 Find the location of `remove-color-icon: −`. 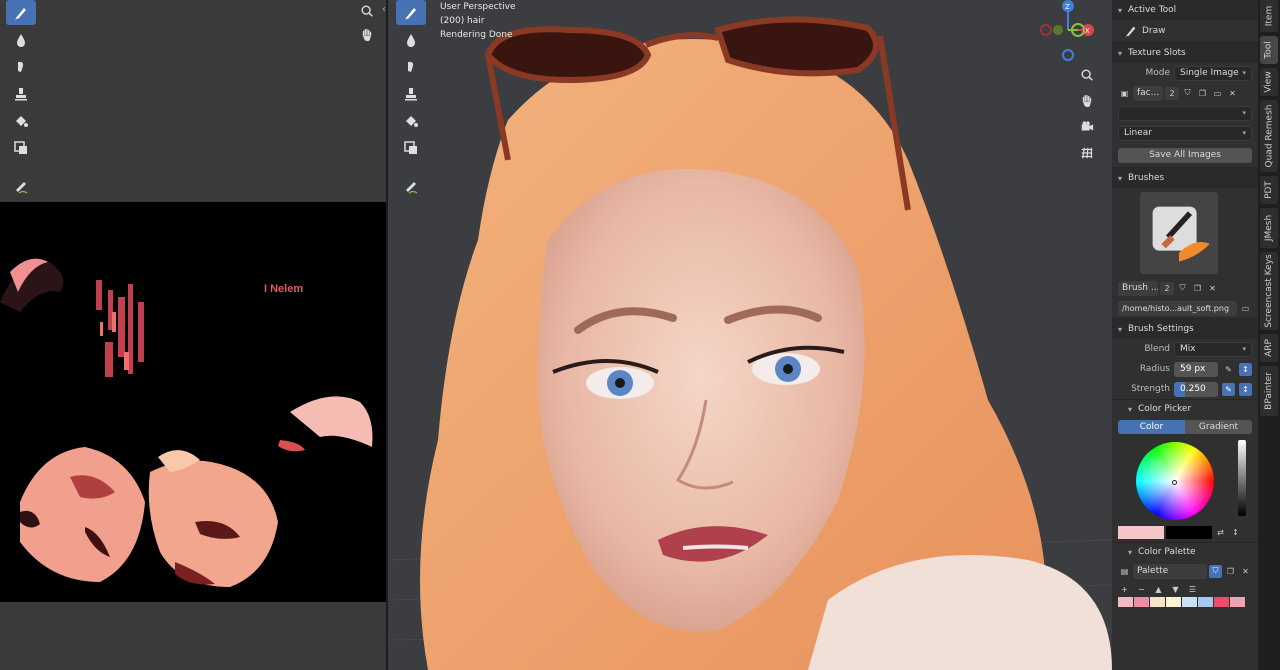

remove-color-icon: − is located at coordinates (1141, 589).